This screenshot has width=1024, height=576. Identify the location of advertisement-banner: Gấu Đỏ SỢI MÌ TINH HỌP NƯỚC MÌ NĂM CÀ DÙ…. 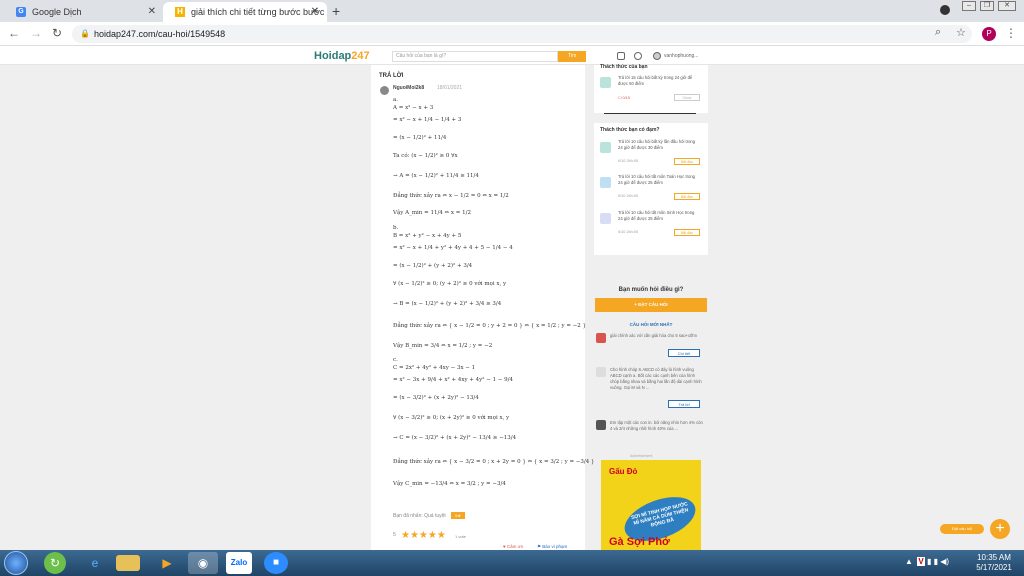
(651, 505).